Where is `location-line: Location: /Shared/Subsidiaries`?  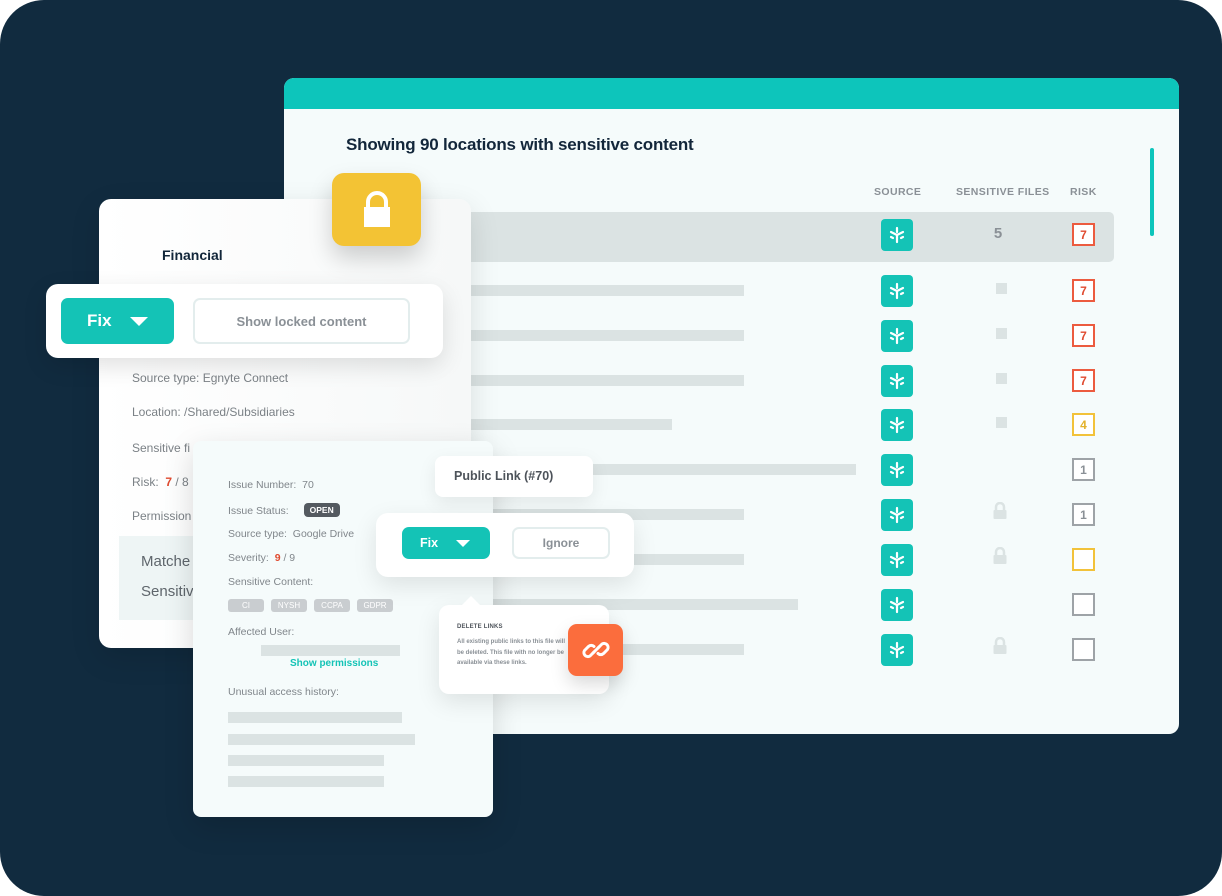
location-line: Location: /Shared/Subsidiaries is located at coordinates (213, 412).